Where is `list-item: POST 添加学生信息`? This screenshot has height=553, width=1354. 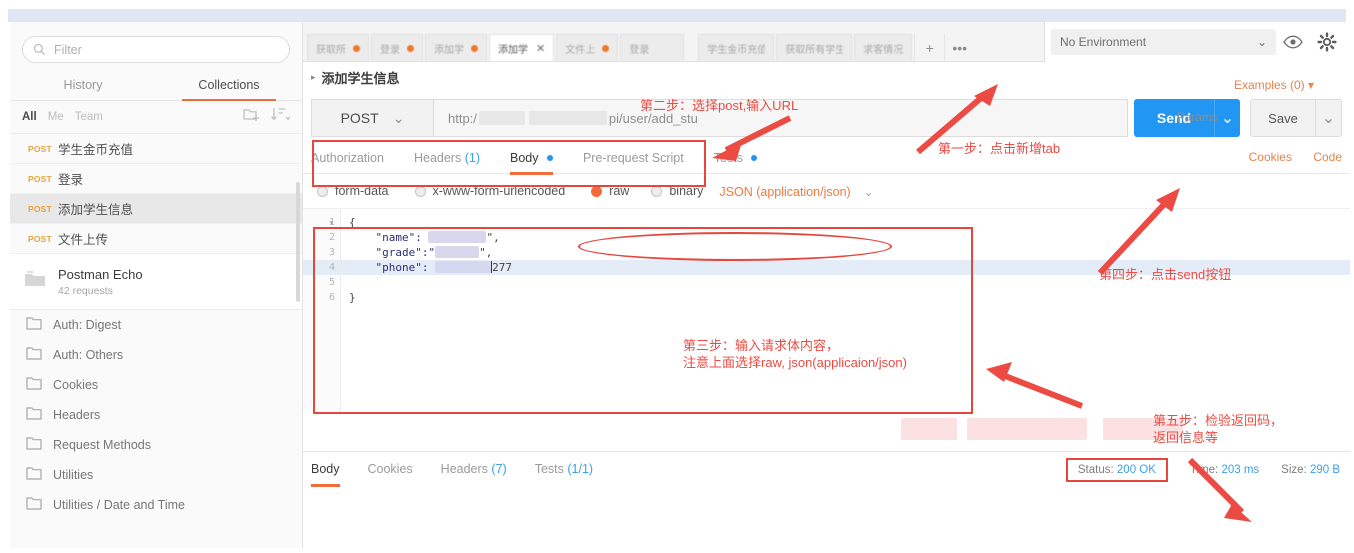 list-item: POST 添加学生信息 is located at coordinates (156, 209).